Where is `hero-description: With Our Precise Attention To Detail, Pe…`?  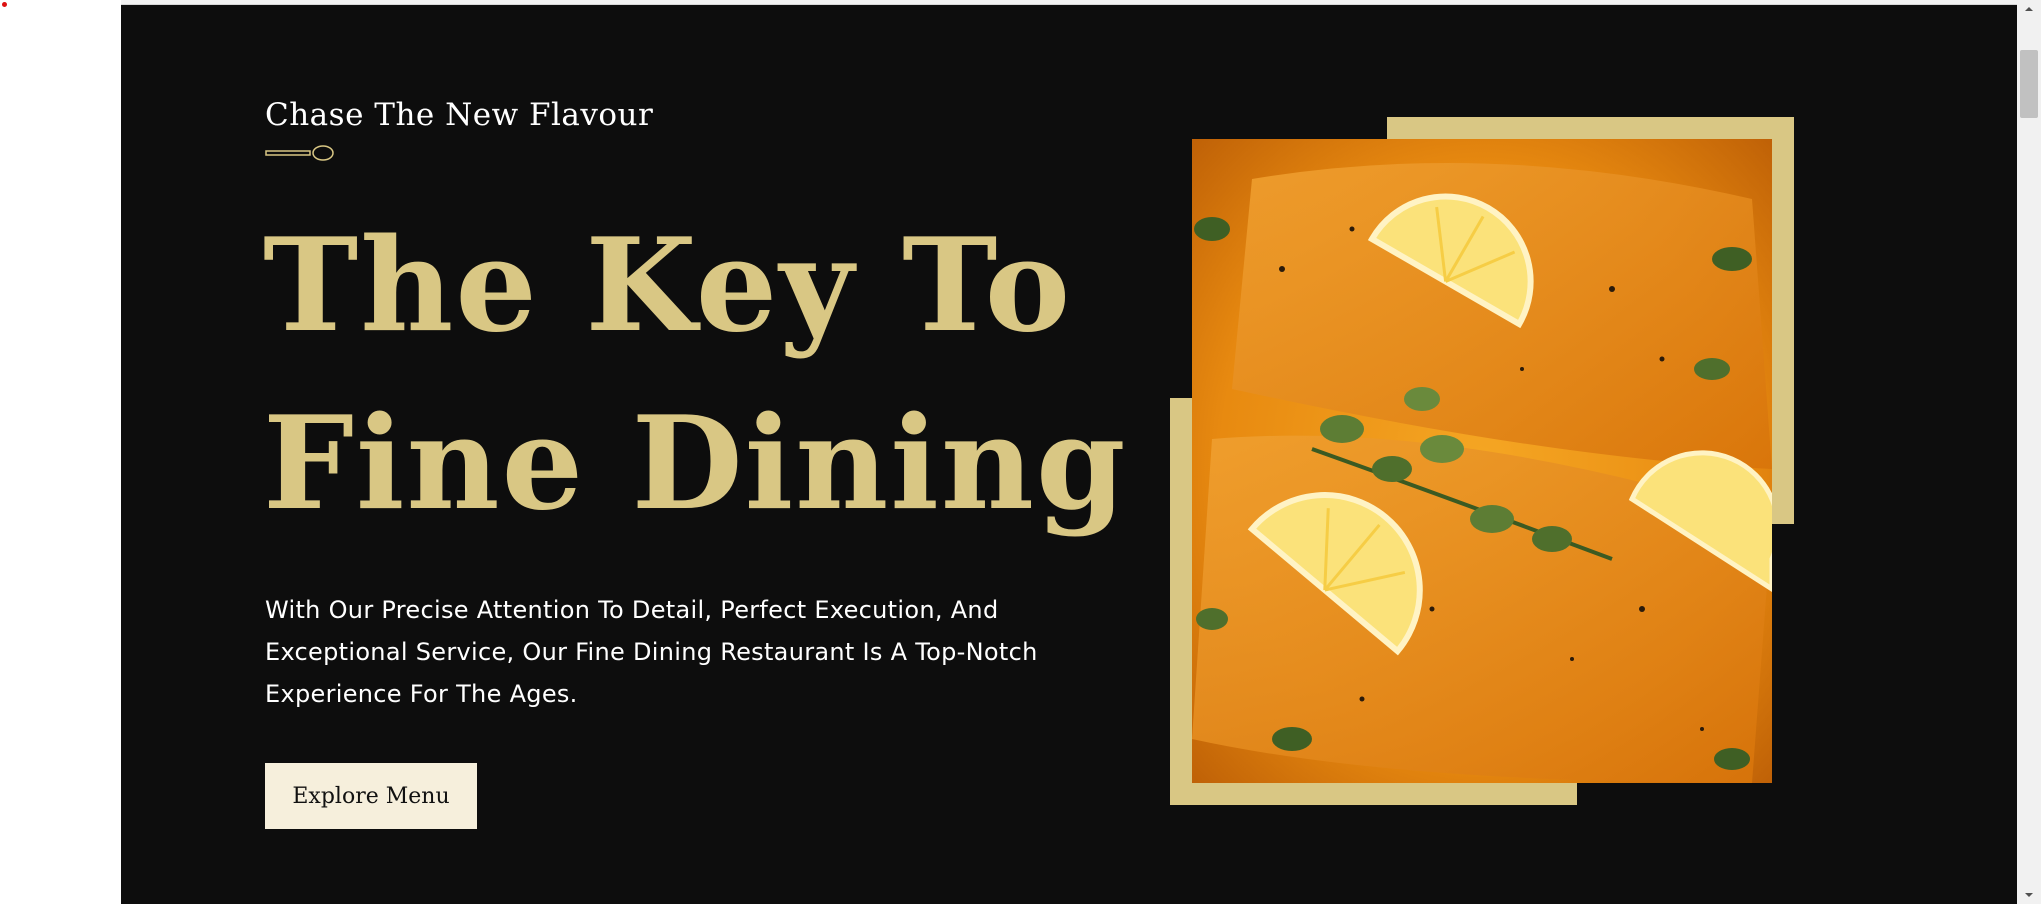 hero-description: With Our Precise Attention To Detail, Pe… is located at coordinates (651, 652).